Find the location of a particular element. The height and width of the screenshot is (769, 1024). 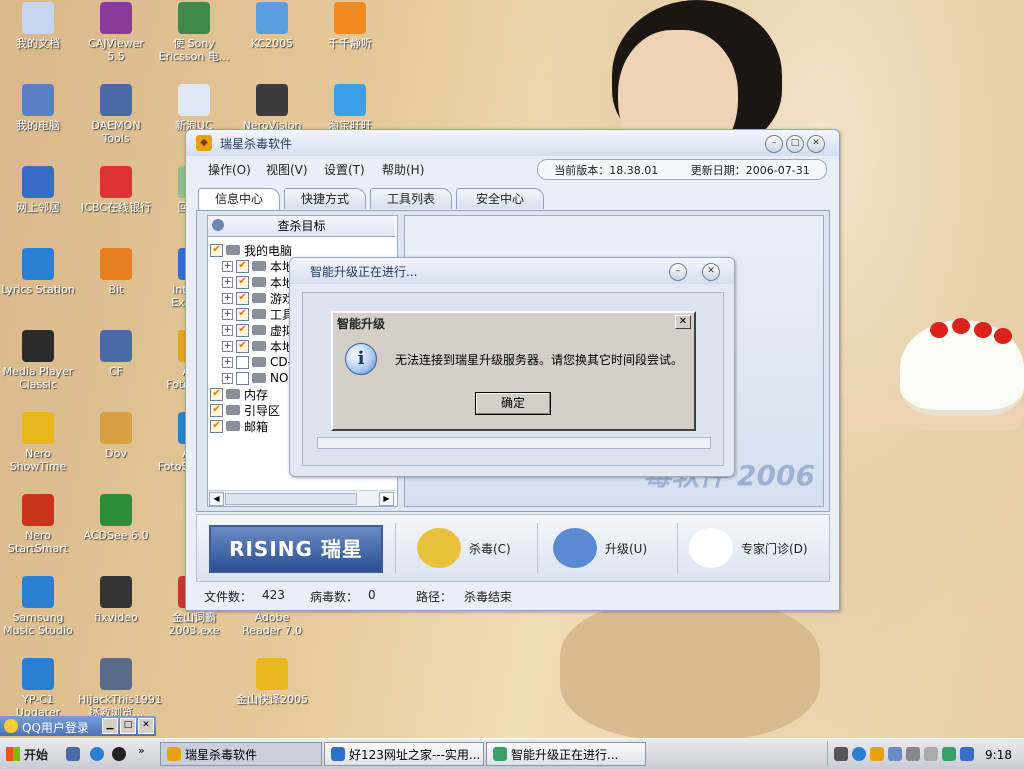

tree-hscrollbar: ◀ ▶ is located at coordinates (301, 498).